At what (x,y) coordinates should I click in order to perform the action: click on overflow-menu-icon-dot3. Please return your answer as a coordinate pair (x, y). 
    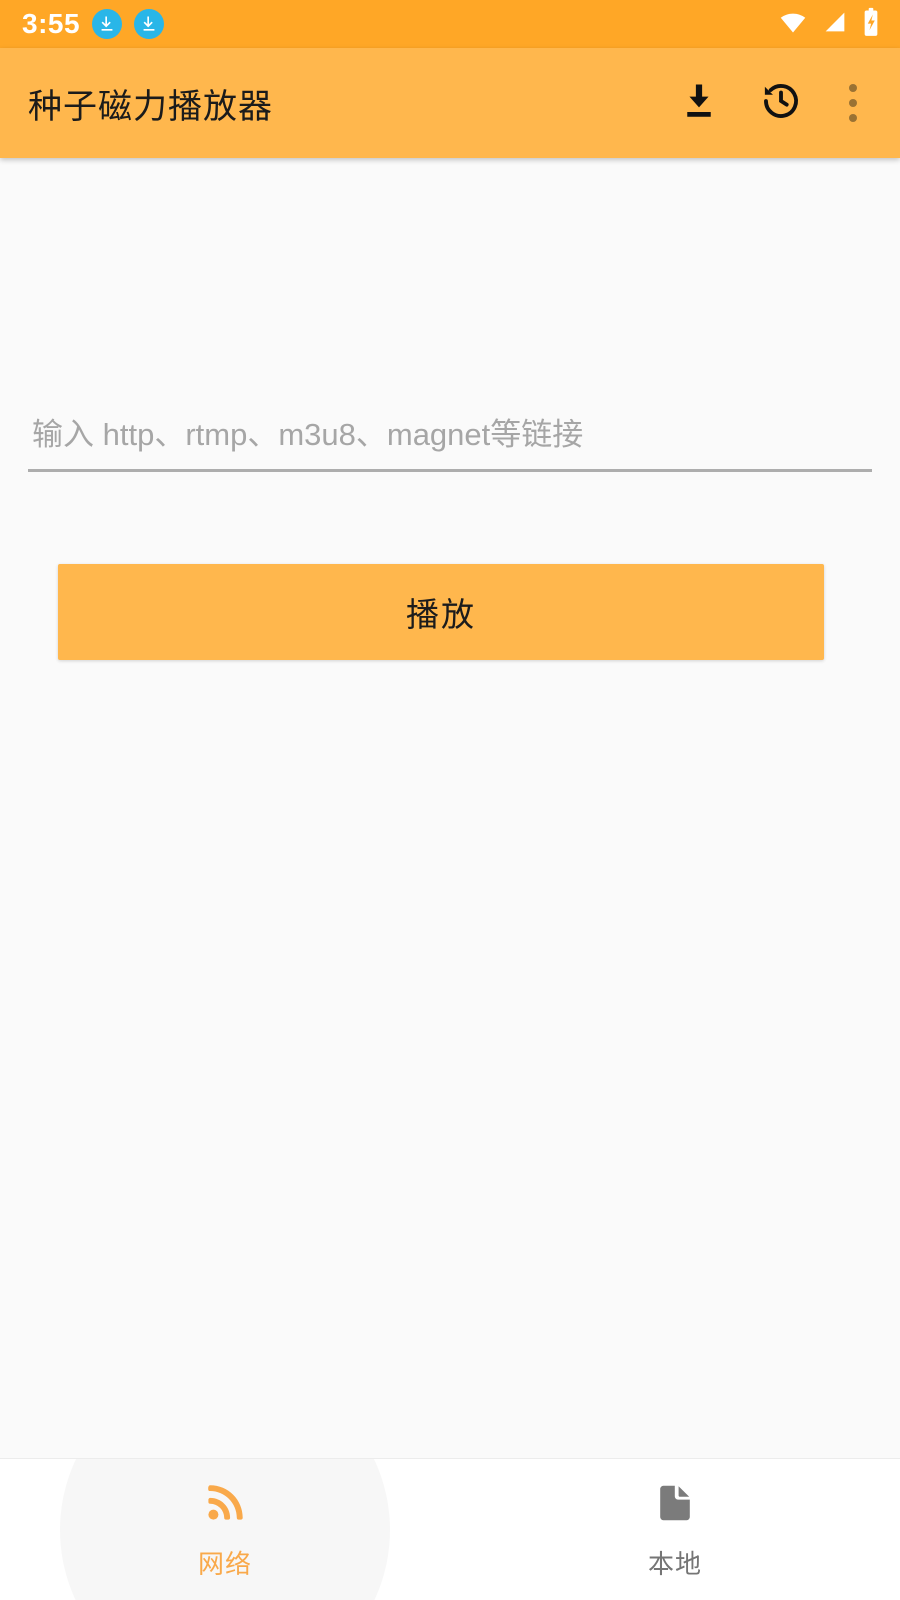
    Looking at the image, I should click on (853, 118).